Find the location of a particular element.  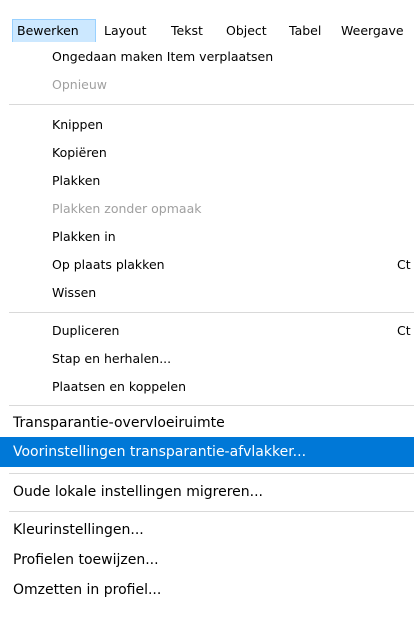

menu-item-label: Plakken in is located at coordinates (84, 236).